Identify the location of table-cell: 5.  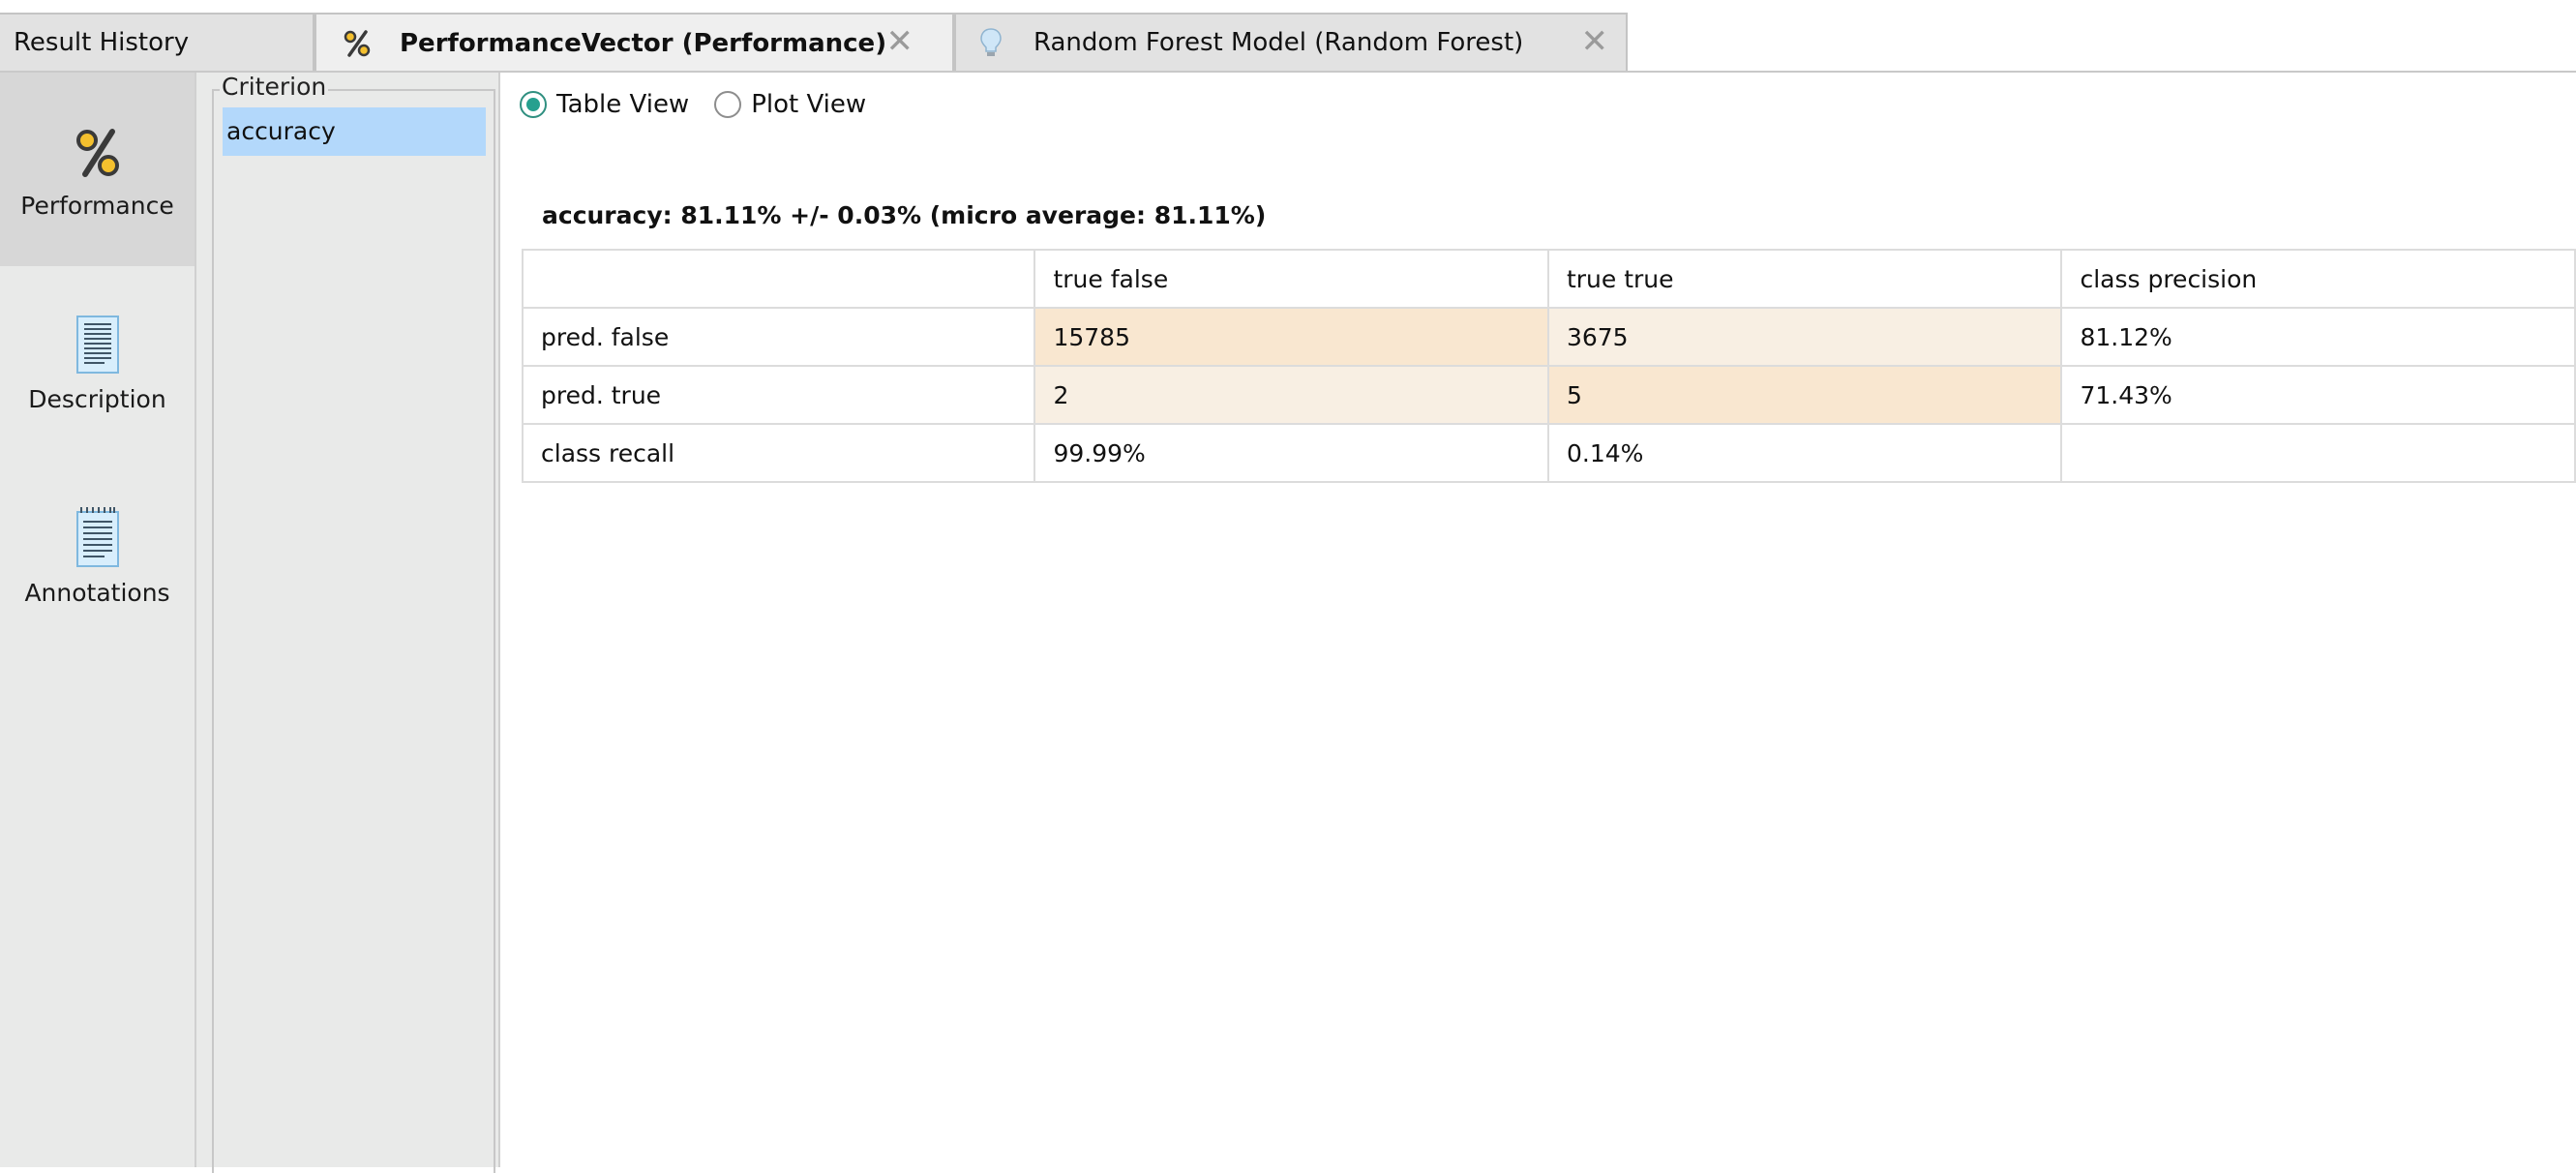
(1804, 395).